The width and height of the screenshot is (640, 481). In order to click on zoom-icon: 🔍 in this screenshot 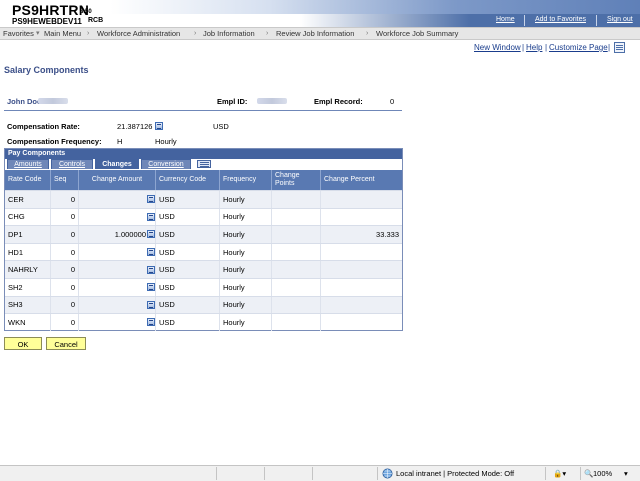, I will do `click(588, 473)`.